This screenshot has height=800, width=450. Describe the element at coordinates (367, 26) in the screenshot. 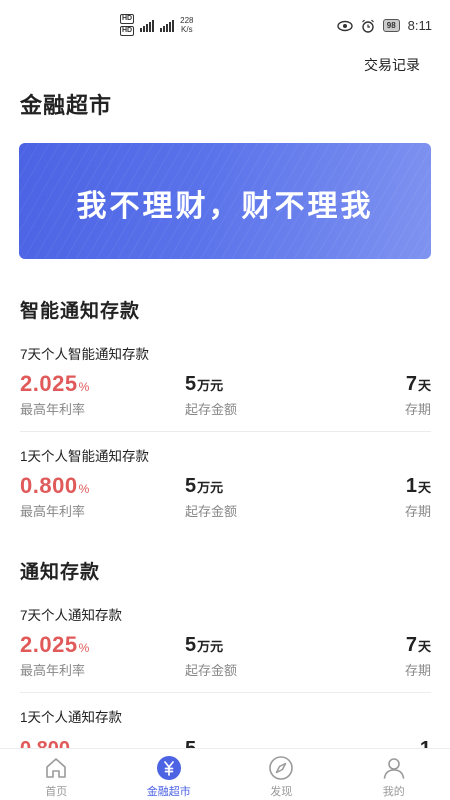

I see `alarm-icon` at that location.